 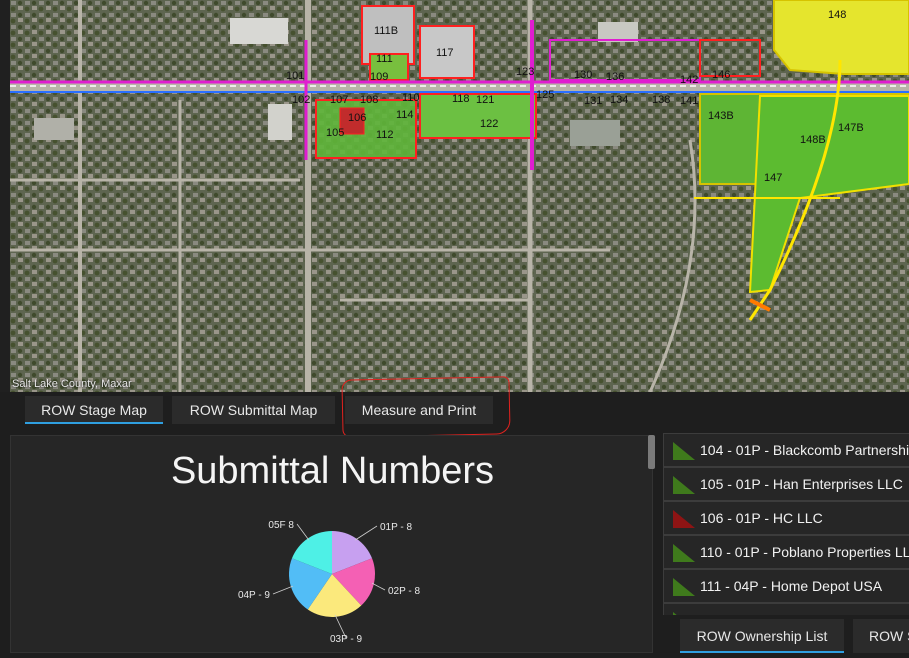 I want to click on list-item-label: 104 - 01P - Blackcomb Partnershi, so click(x=804, y=450).